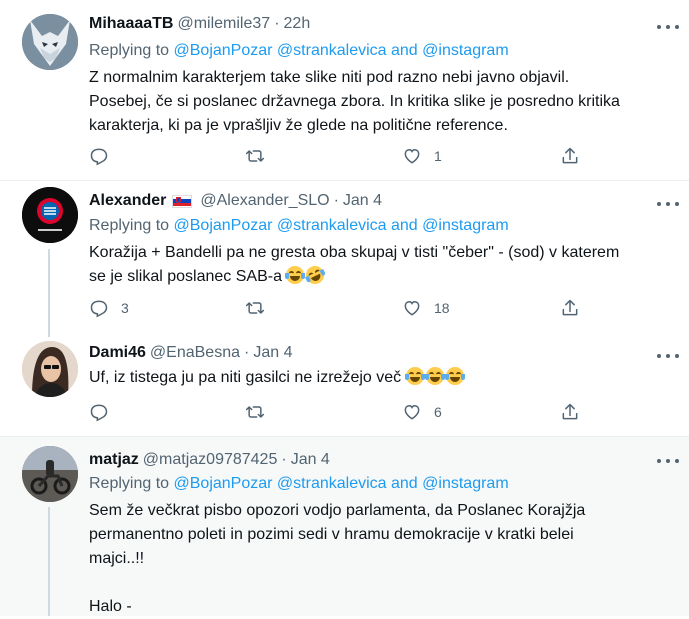  What do you see at coordinates (182, 201) in the screenshot?
I see `slovenia-flag-icon` at bounding box center [182, 201].